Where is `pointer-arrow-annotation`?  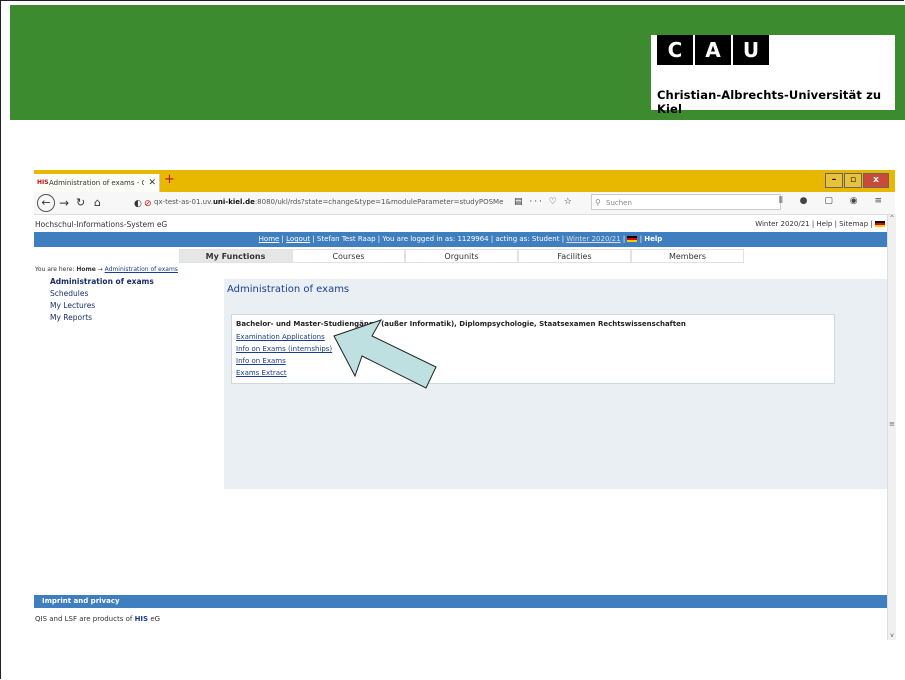 pointer-arrow-annotation is located at coordinates (385, 354).